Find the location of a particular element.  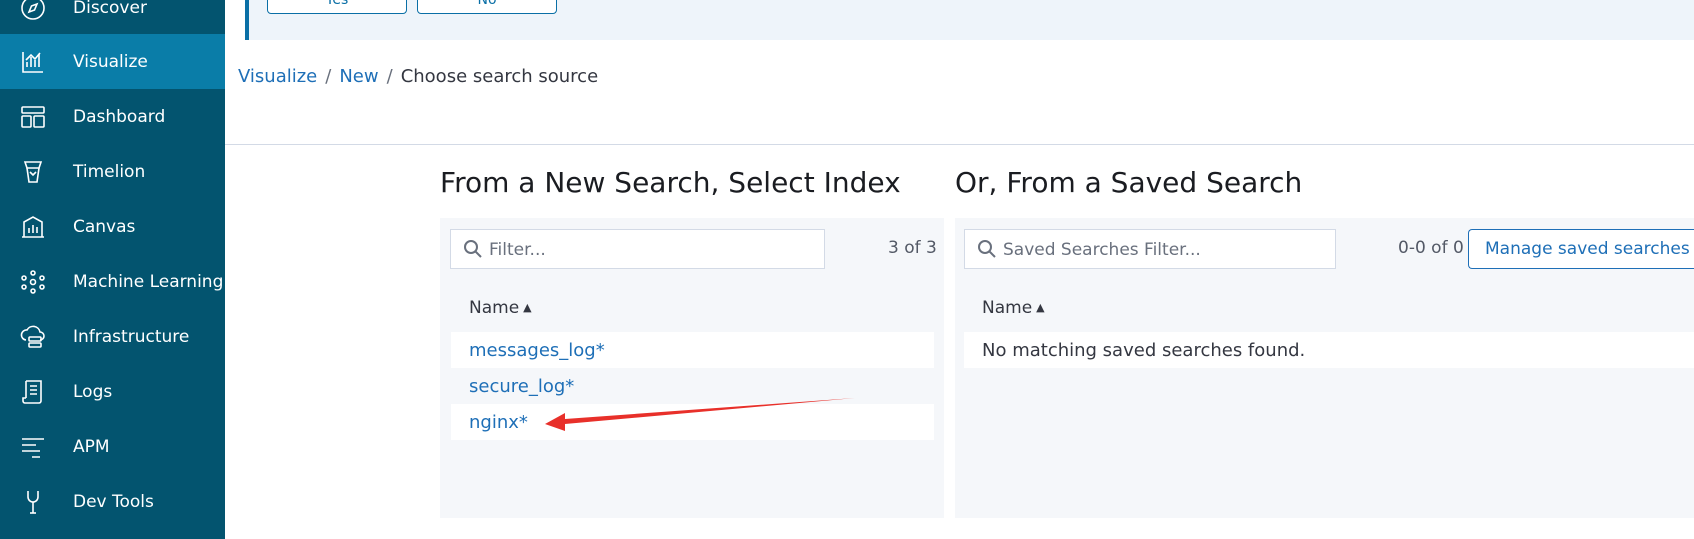

nav-item-discover: Discover is located at coordinates (112, 17).